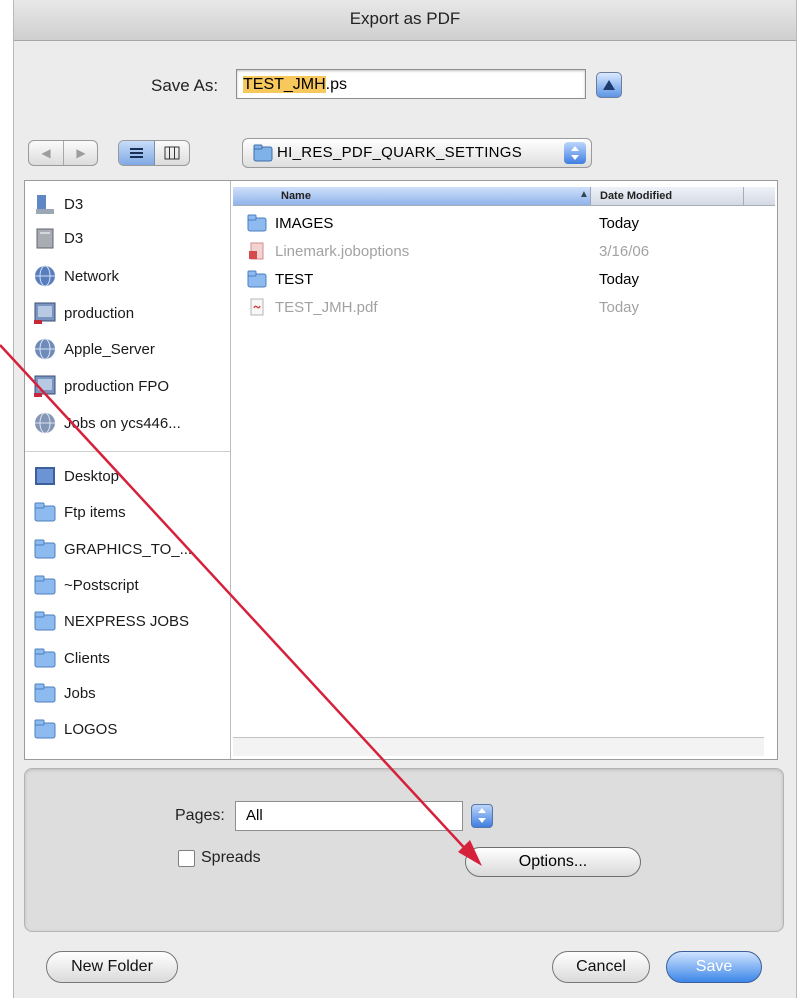 The image size is (801, 998). What do you see at coordinates (256, 251) in the screenshot?
I see `joboptions-file-icon` at bounding box center [256, 251].